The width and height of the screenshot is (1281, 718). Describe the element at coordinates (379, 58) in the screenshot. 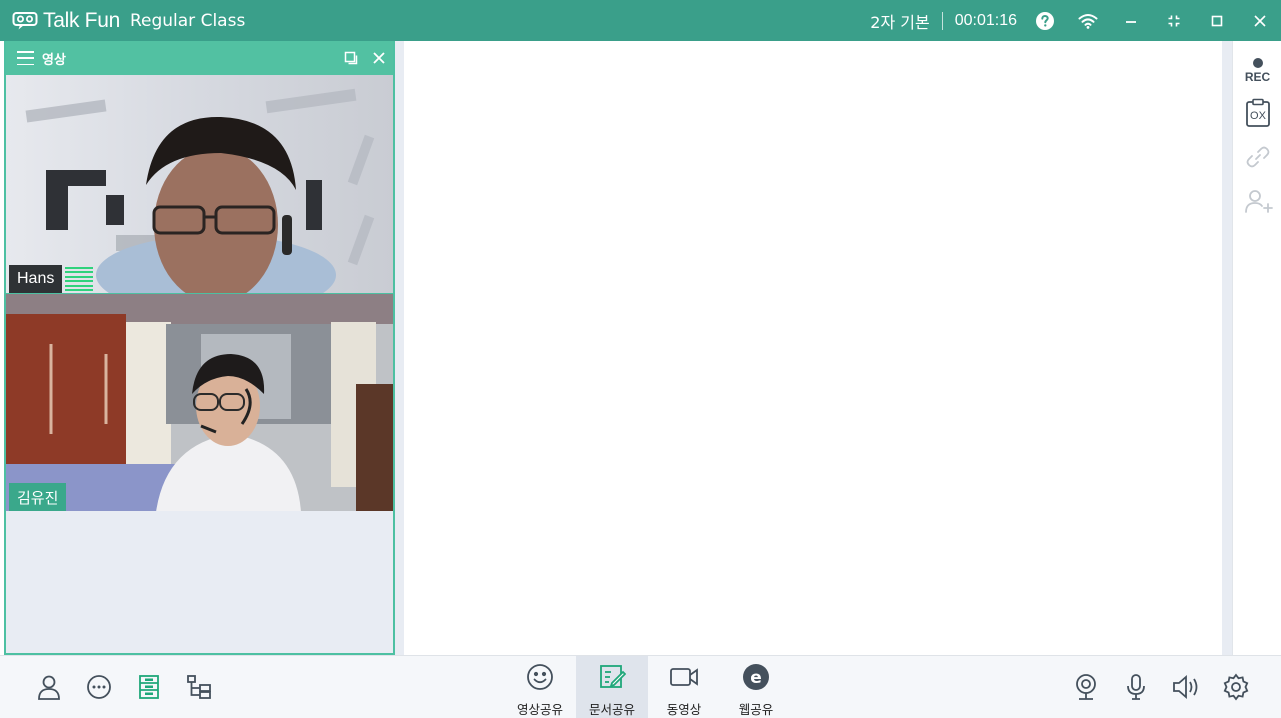

I see `panel-close-icon` at that location.